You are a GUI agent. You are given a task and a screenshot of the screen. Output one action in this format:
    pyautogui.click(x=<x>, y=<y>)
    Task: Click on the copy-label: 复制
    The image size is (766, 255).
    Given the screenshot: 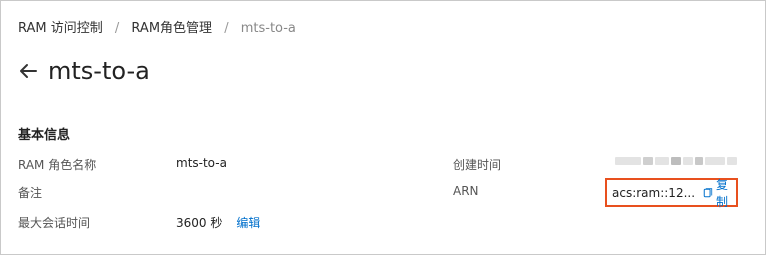 What is the action you would take?
    pyautogui.click(x=722, y=193)
    